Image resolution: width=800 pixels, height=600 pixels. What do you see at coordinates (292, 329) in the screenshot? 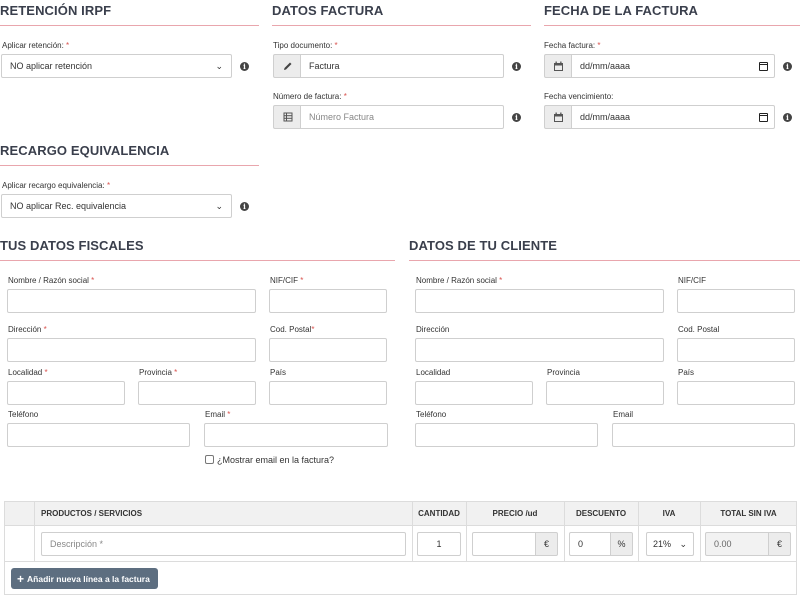
I see `fiscales-cp-label: Cod. Postal*` at bounding box center [292, 329].